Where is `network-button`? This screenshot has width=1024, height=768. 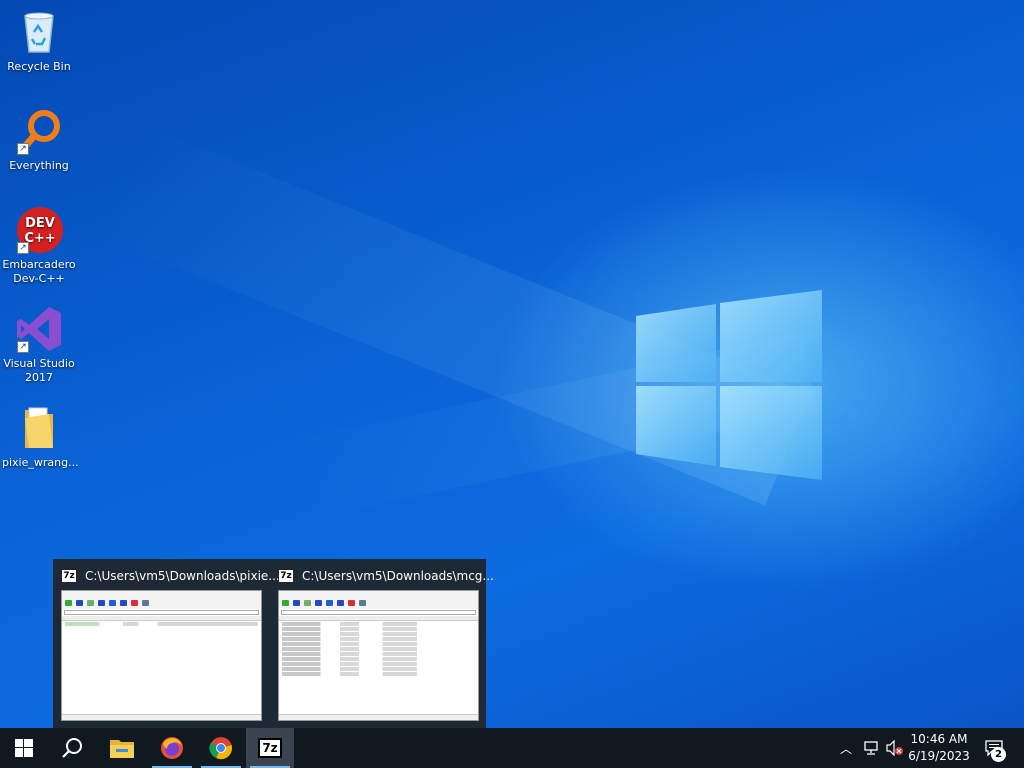 network-button is located at coordinates (871, 748).